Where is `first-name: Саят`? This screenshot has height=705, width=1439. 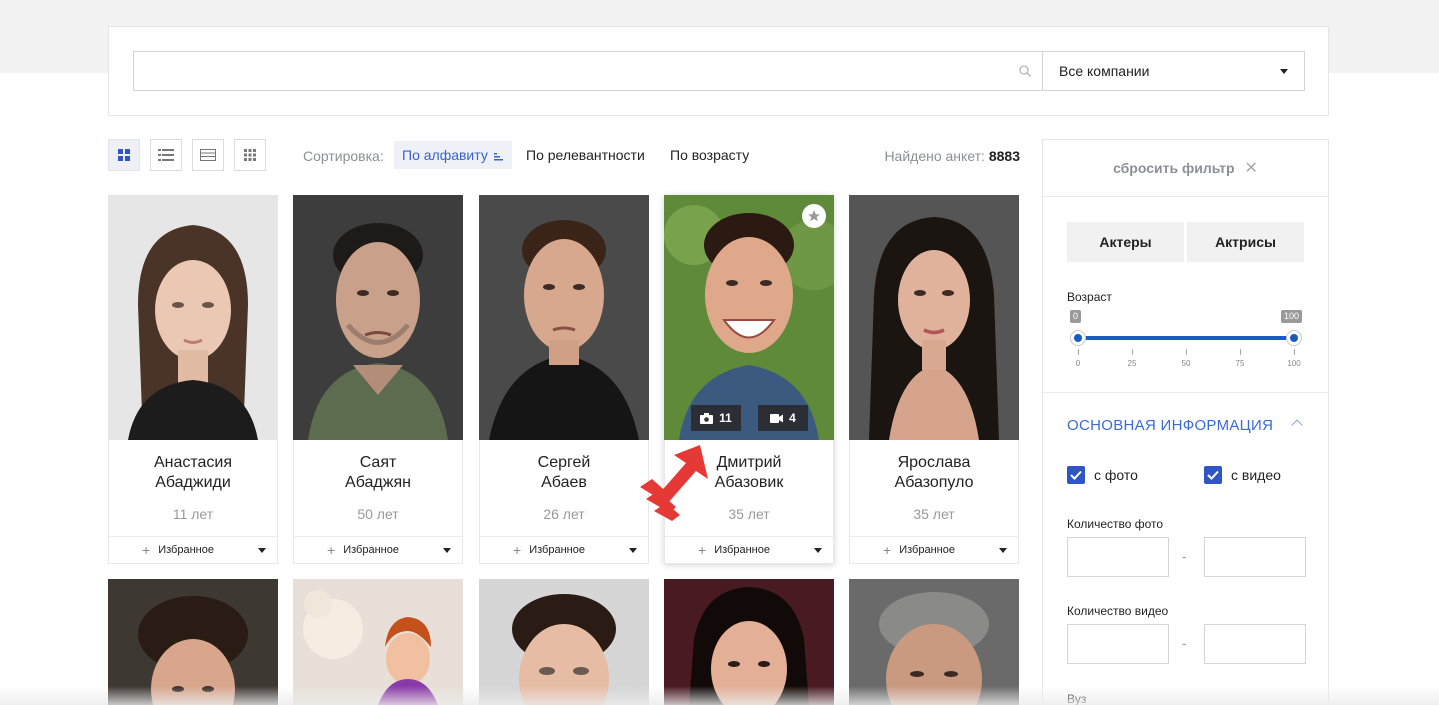 first-name: Саят is located at coordinates (378, 462).